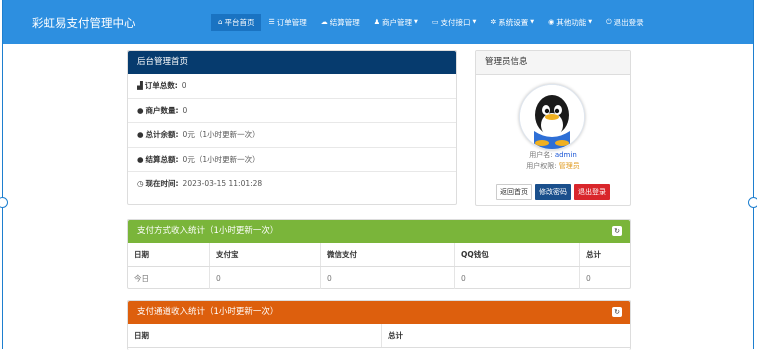 This screenshot has height=350, width=757. I want to click on channel-stats-title: 支付通道收入统计（1小时更新一次） ↻, so click(379, 312).